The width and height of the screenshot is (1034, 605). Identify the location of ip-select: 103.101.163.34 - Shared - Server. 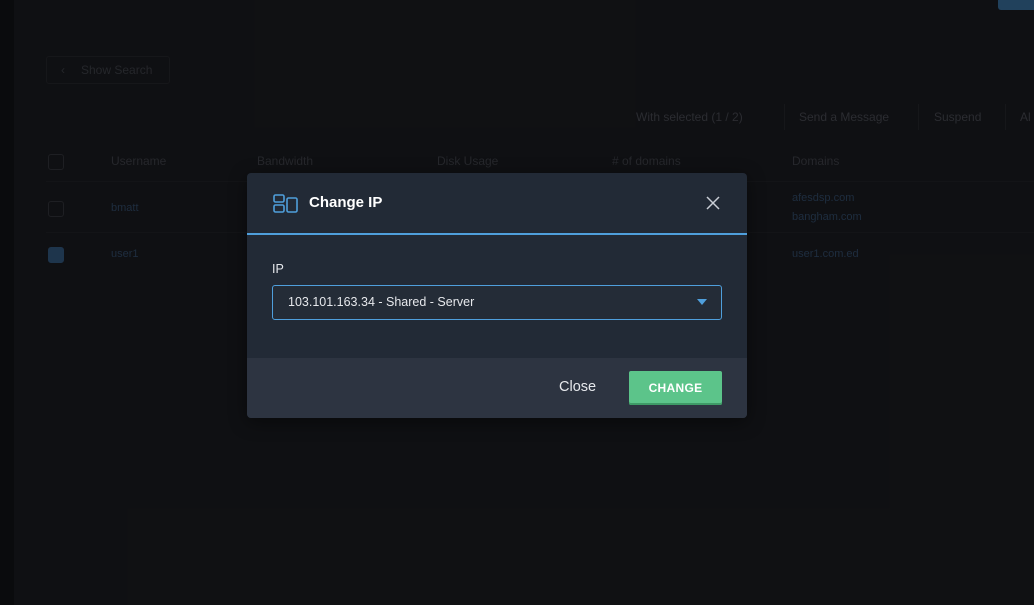
(497, 302).